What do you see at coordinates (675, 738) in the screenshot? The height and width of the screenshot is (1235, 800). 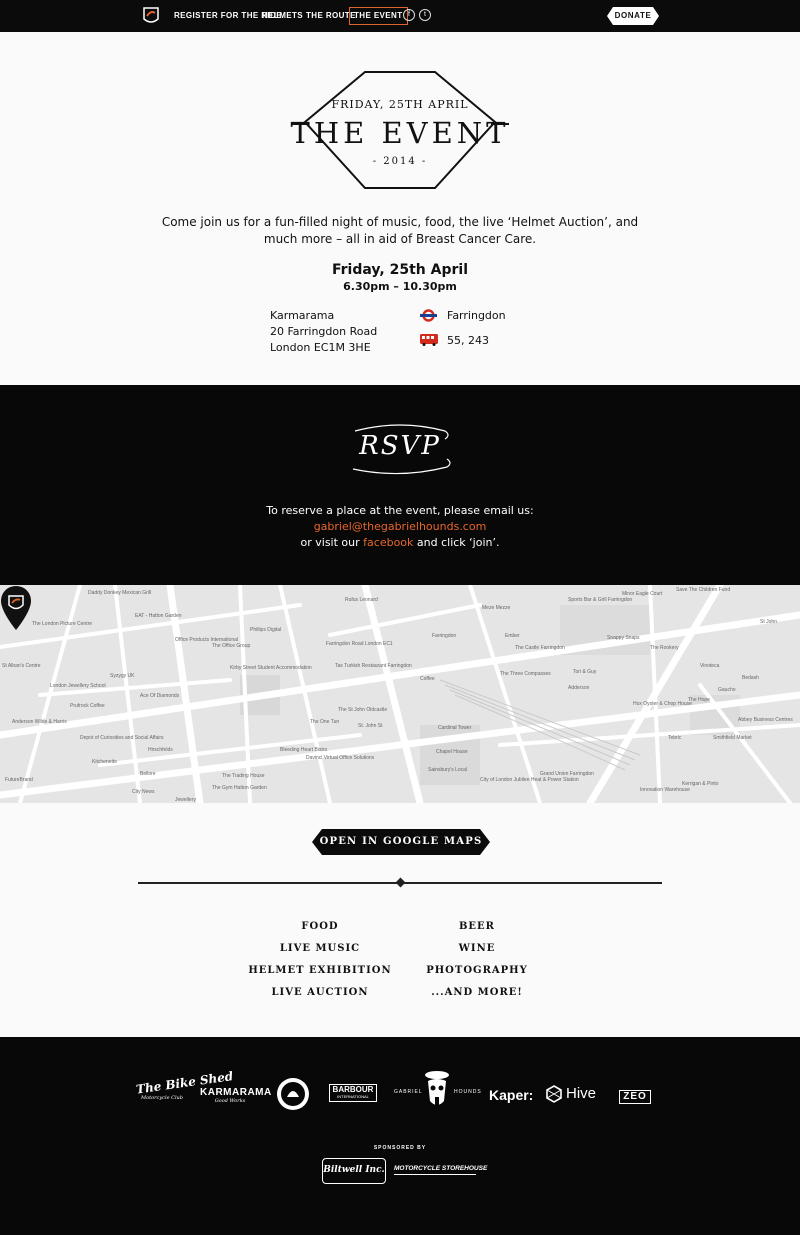 I see `map-label: Tebric` at bounding box center [675, 738].